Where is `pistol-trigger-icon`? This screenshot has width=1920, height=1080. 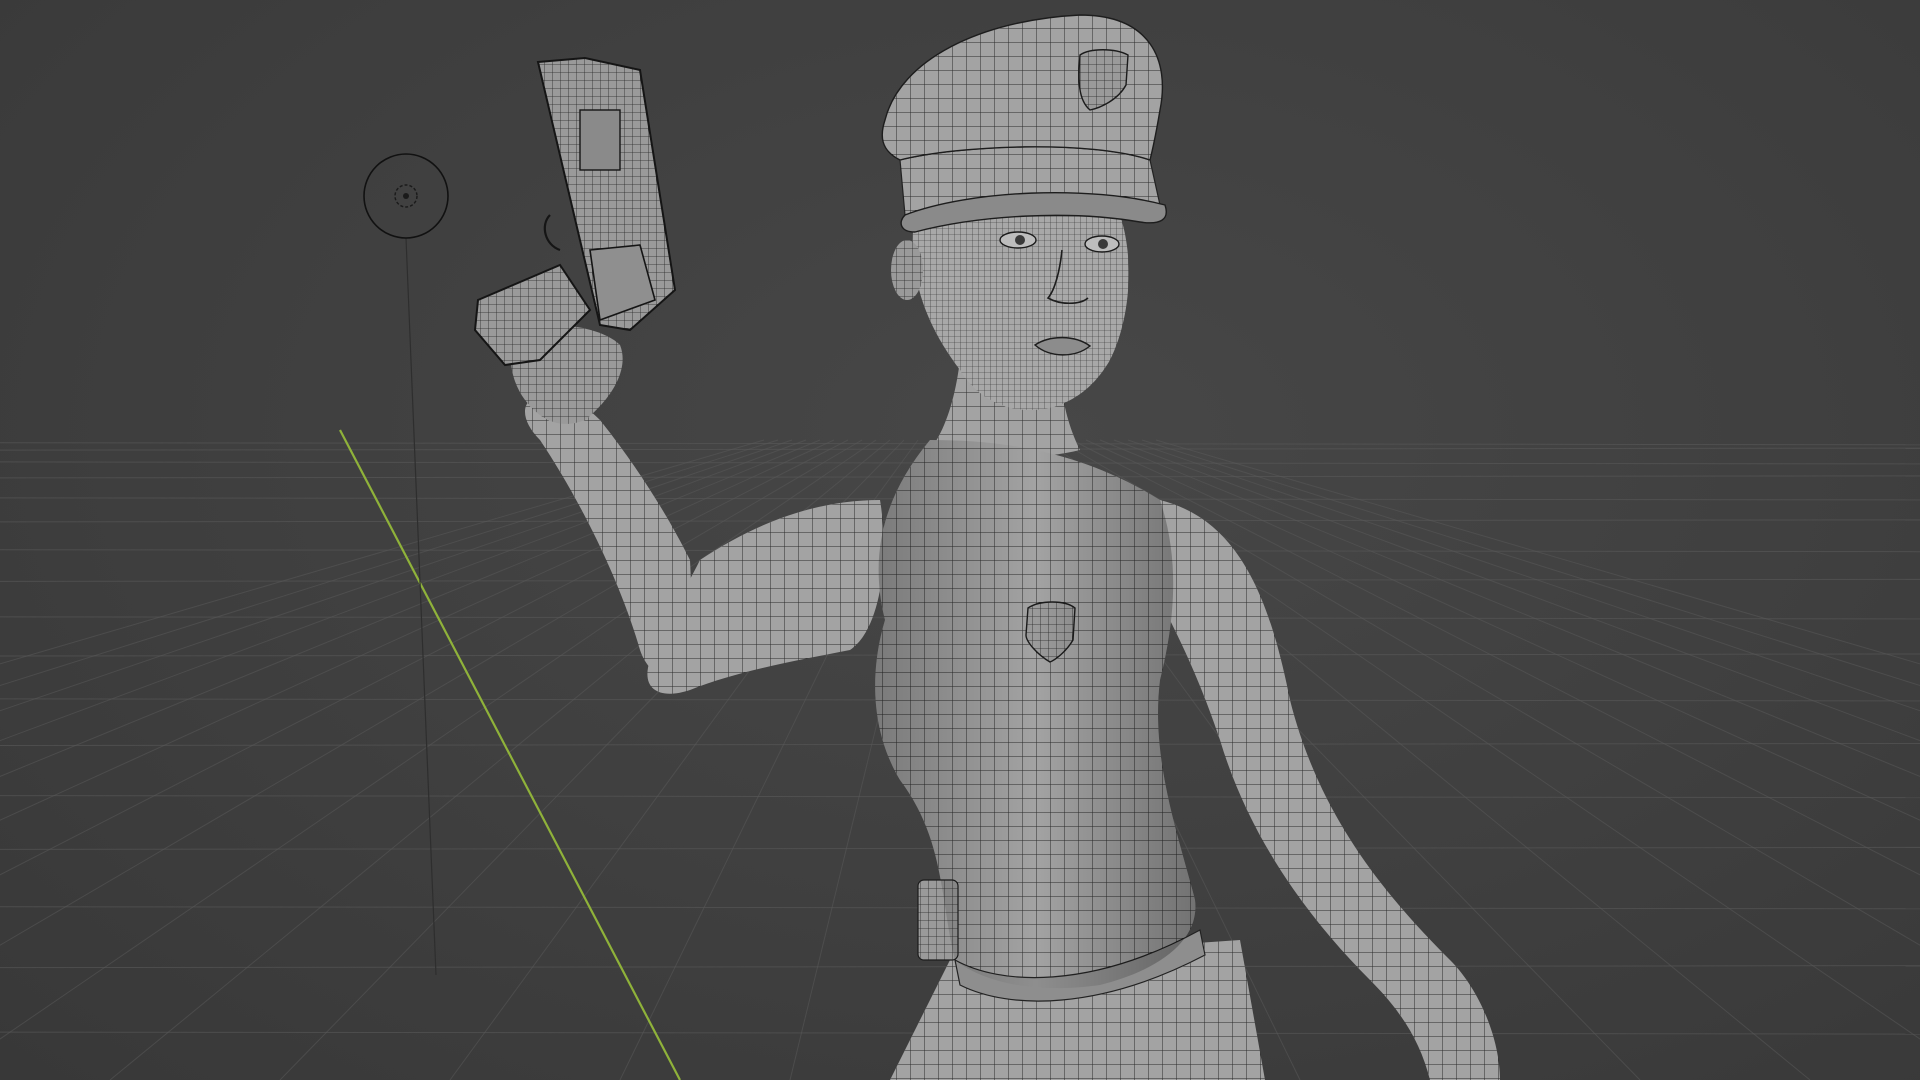 pistol-trigger-icon is located at coordinates (552, 233).